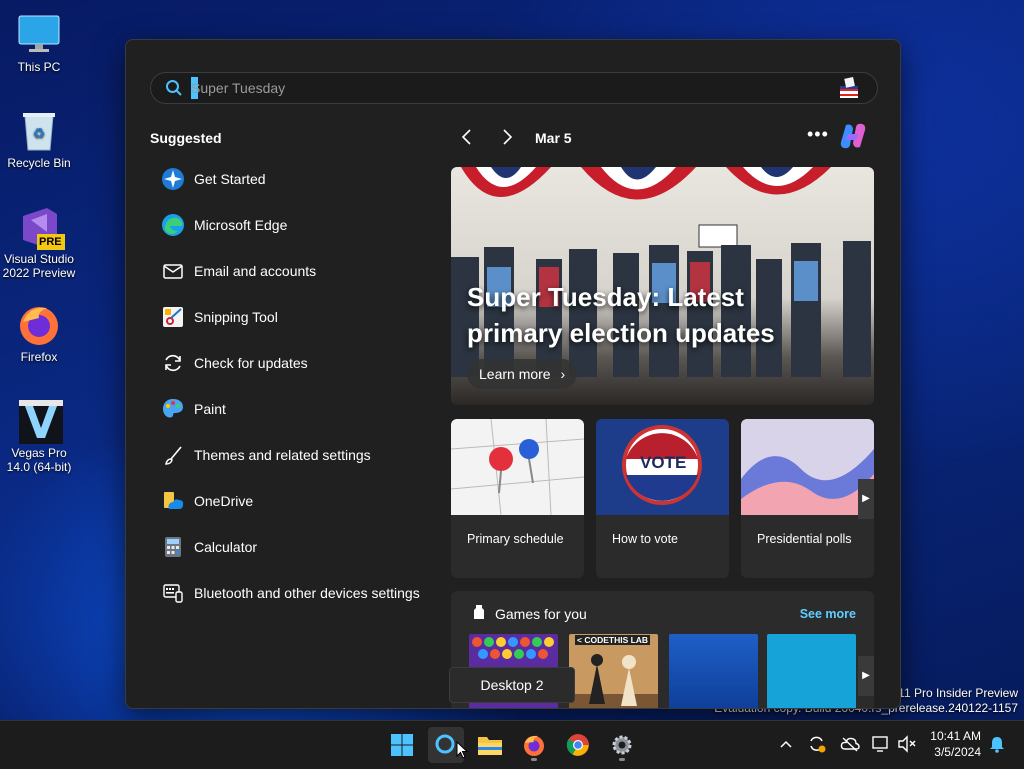 Image resolution: width=1024 pixels, height=769 pixels. Describe the element at coordinates (955, 744) in the screenshot. I see `clock: 10:41 AM 3/5/2024` at that location.